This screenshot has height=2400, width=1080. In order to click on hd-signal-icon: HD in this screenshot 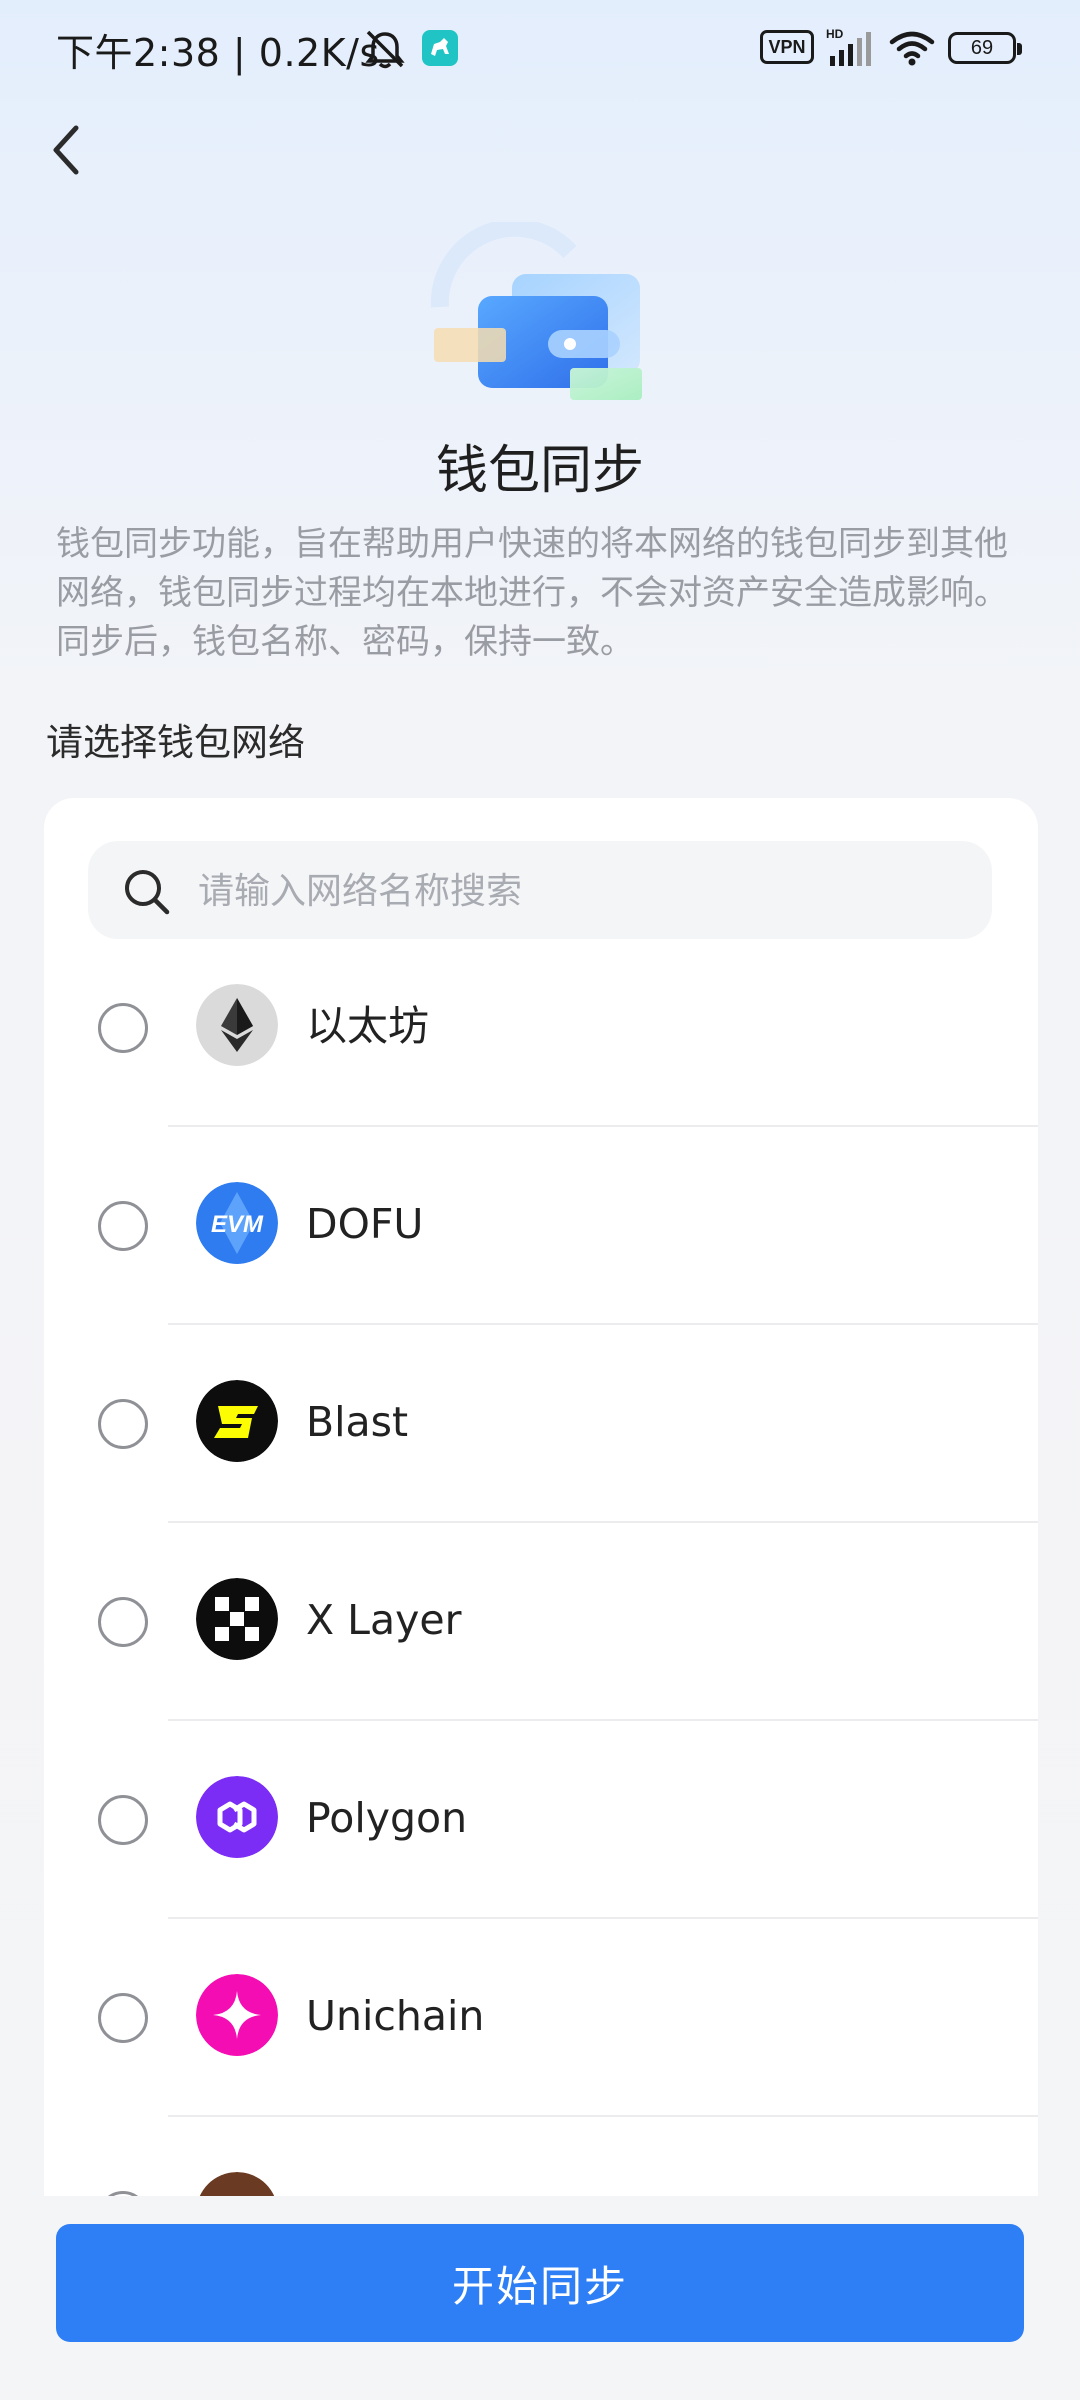, I will do `click(848, 46)`.